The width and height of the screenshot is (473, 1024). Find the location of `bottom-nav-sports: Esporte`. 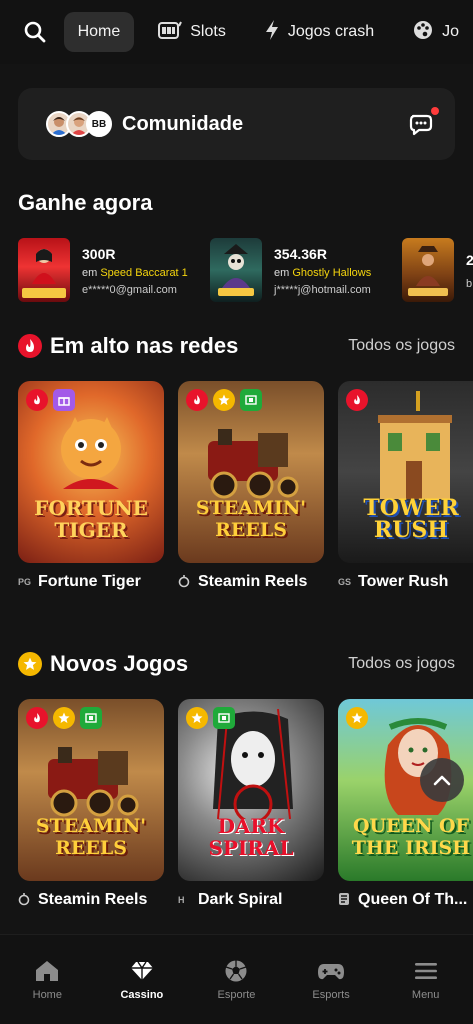

bottom-nav-sports: Esporte is located at coordinates (236, 979).